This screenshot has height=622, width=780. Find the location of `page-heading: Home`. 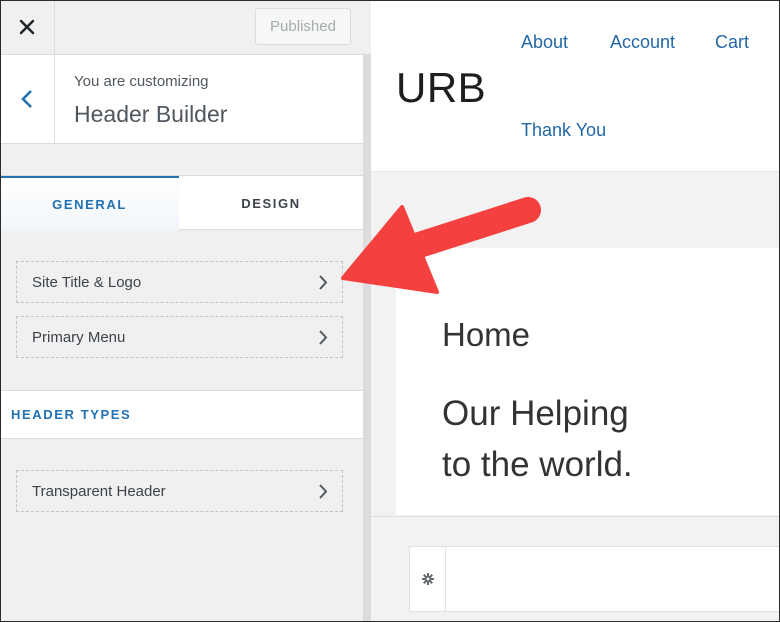

page-heading: Home is located at coordinates (486, 334).